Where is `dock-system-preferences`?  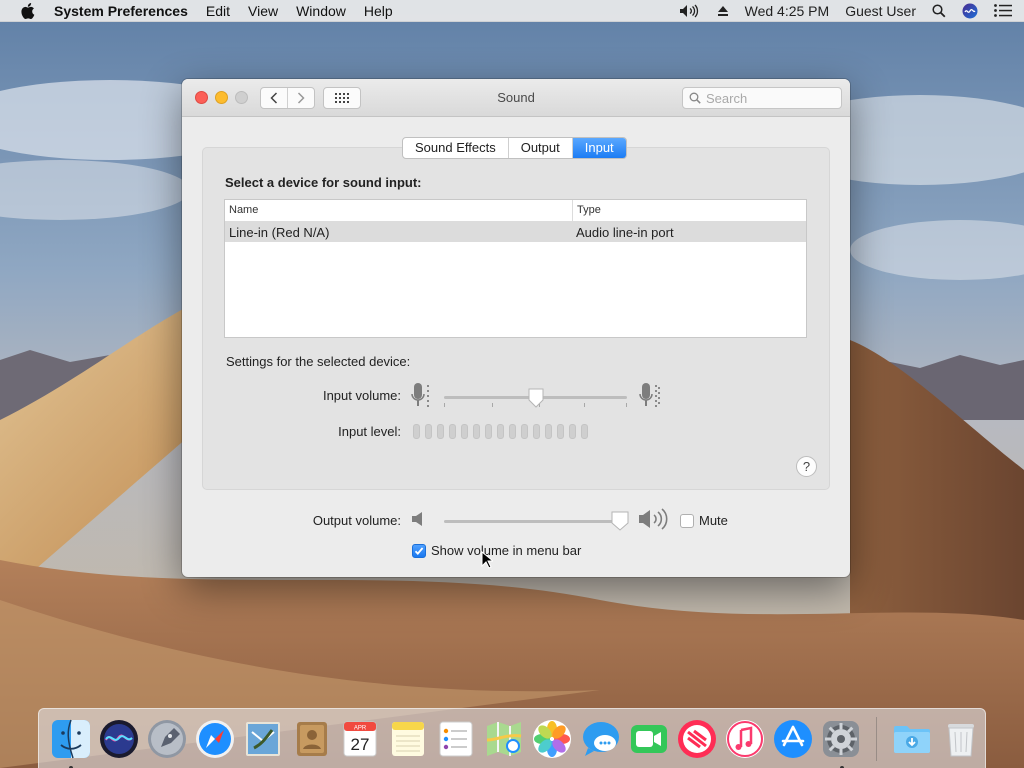
dock-system-preferences is located at coordinates (842, 741).